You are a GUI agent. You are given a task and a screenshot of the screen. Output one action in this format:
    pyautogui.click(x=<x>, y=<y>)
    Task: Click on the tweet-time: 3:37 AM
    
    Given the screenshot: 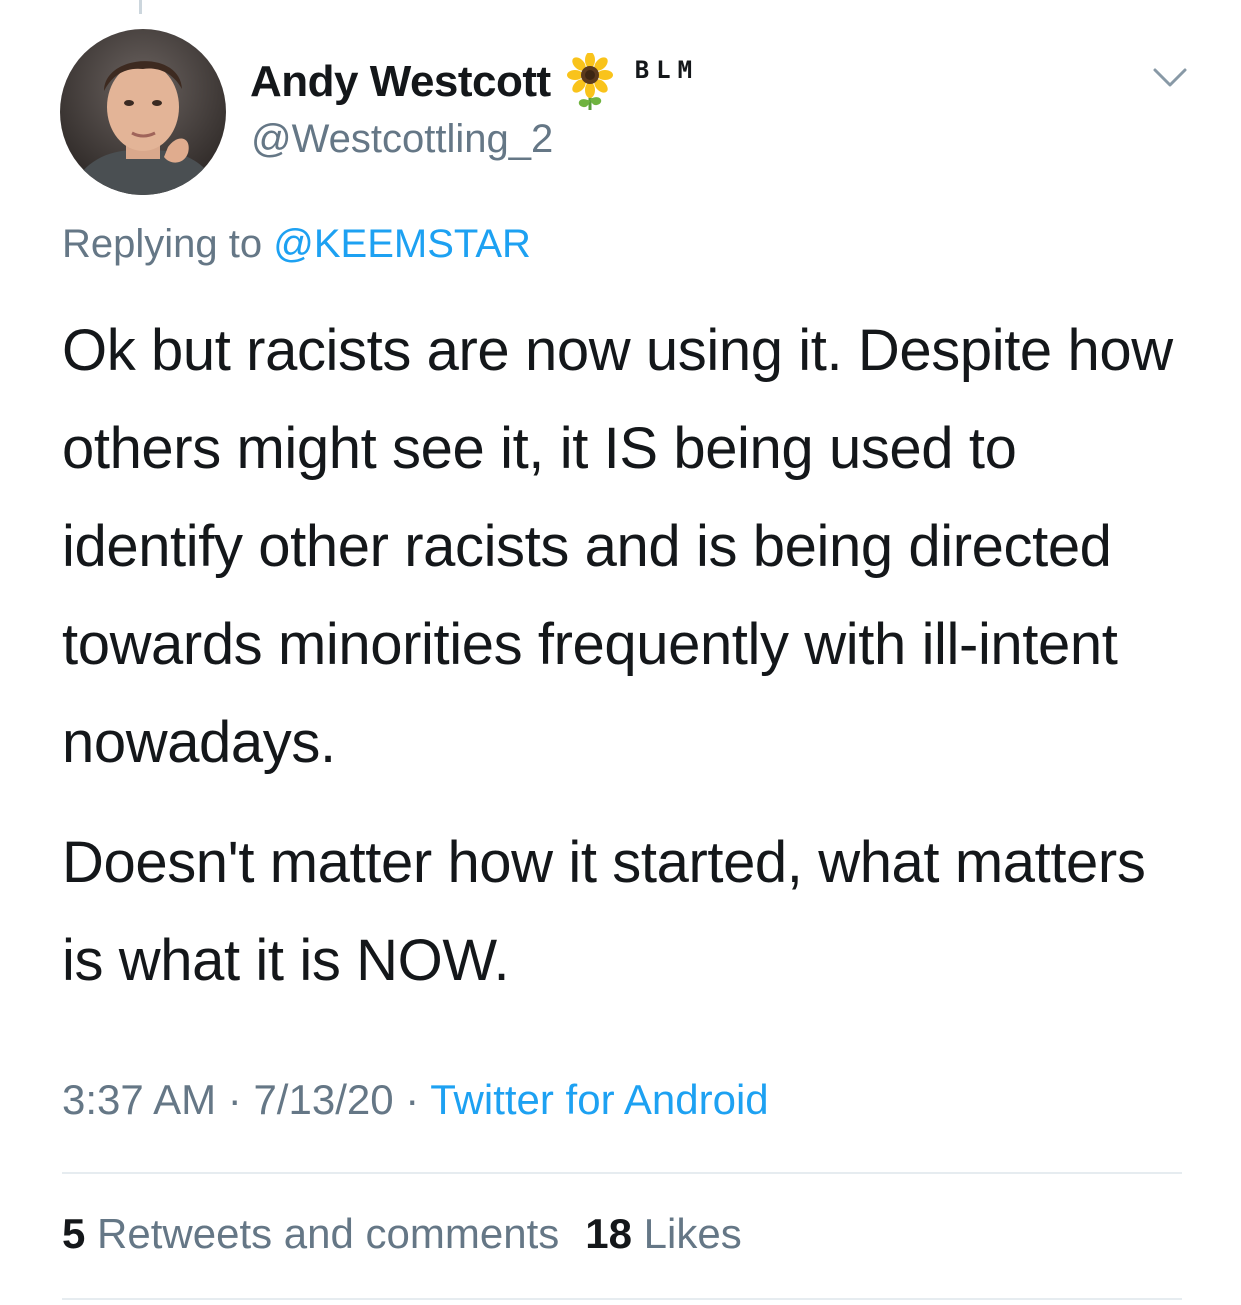 What is the action you would take?
    pyautogui.click(x=139, y=1099)
    